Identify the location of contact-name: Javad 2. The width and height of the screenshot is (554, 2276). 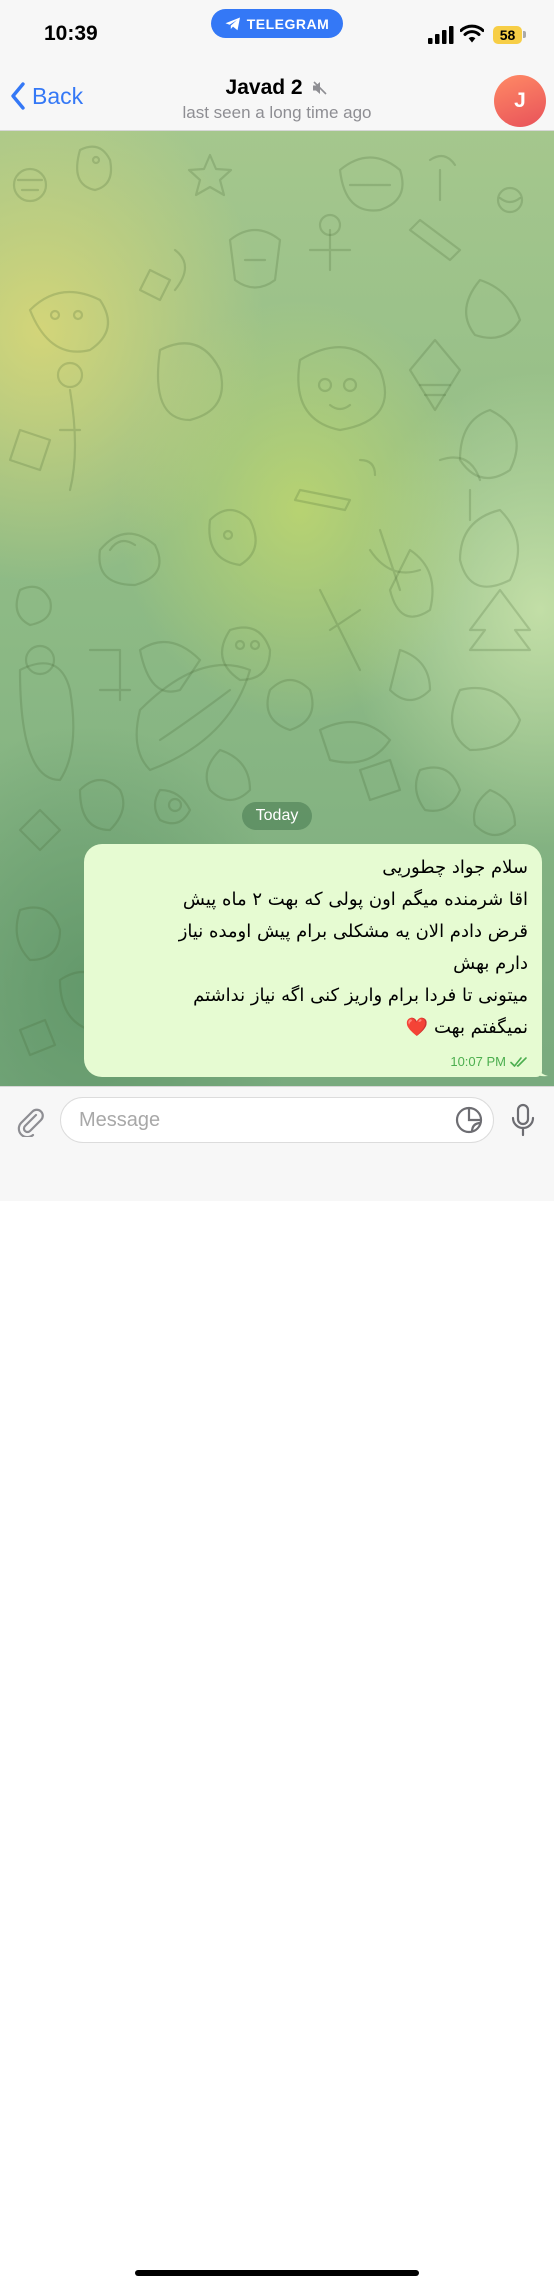
(264, 87).